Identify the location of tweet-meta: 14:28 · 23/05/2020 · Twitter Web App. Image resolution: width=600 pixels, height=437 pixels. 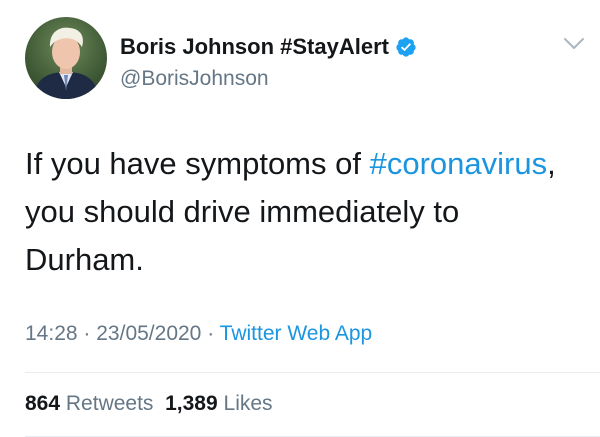
(198, 334).